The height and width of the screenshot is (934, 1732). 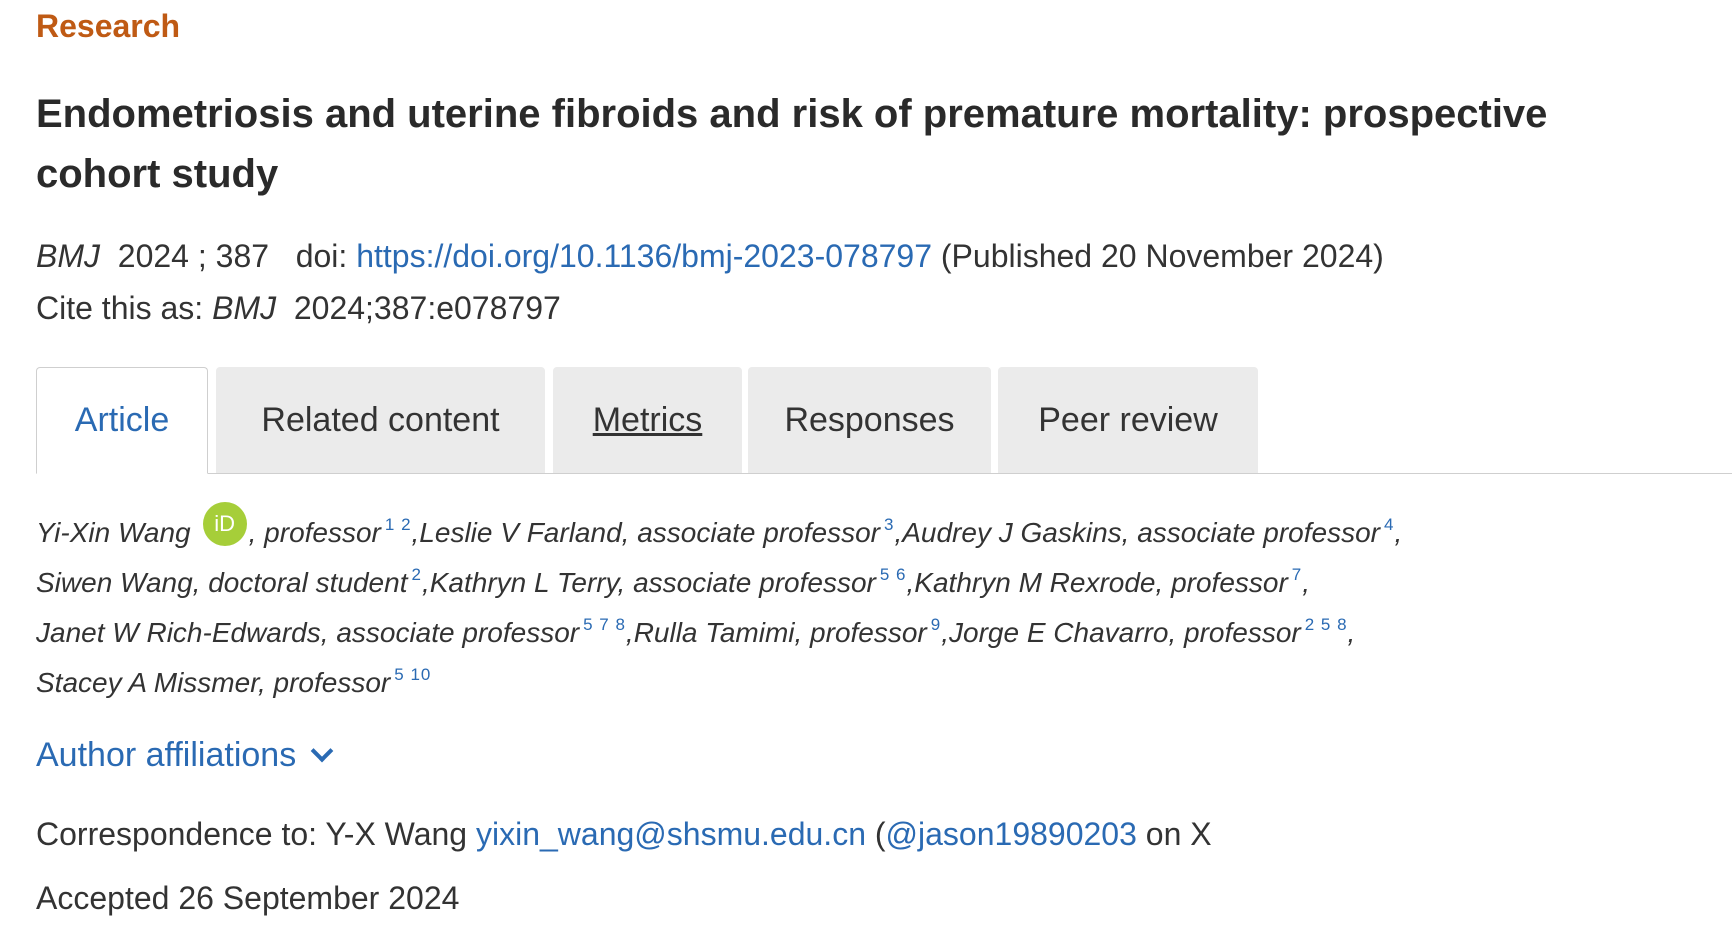 I want to click on published-date: (Published 20 November 2024), so click(x=1162, y=256).